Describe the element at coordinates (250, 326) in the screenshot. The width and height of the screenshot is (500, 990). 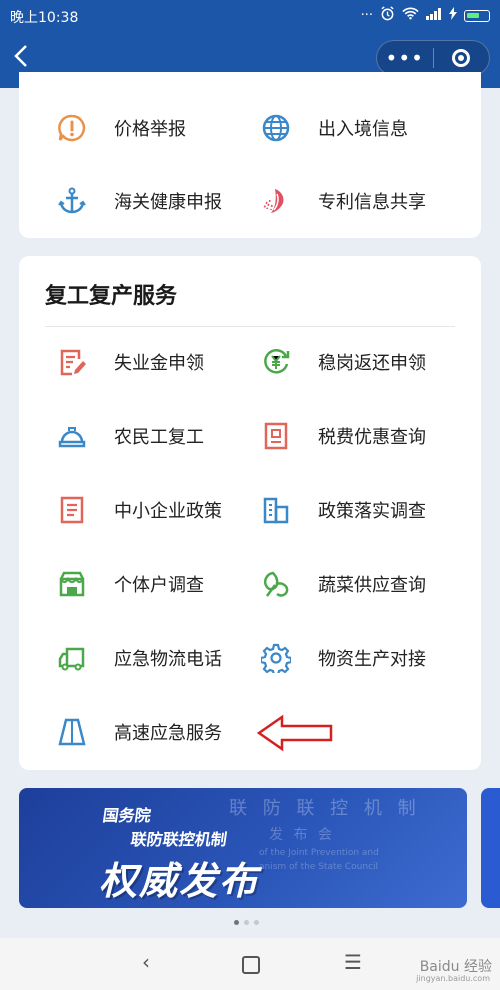
I see `section-divider` at that location.